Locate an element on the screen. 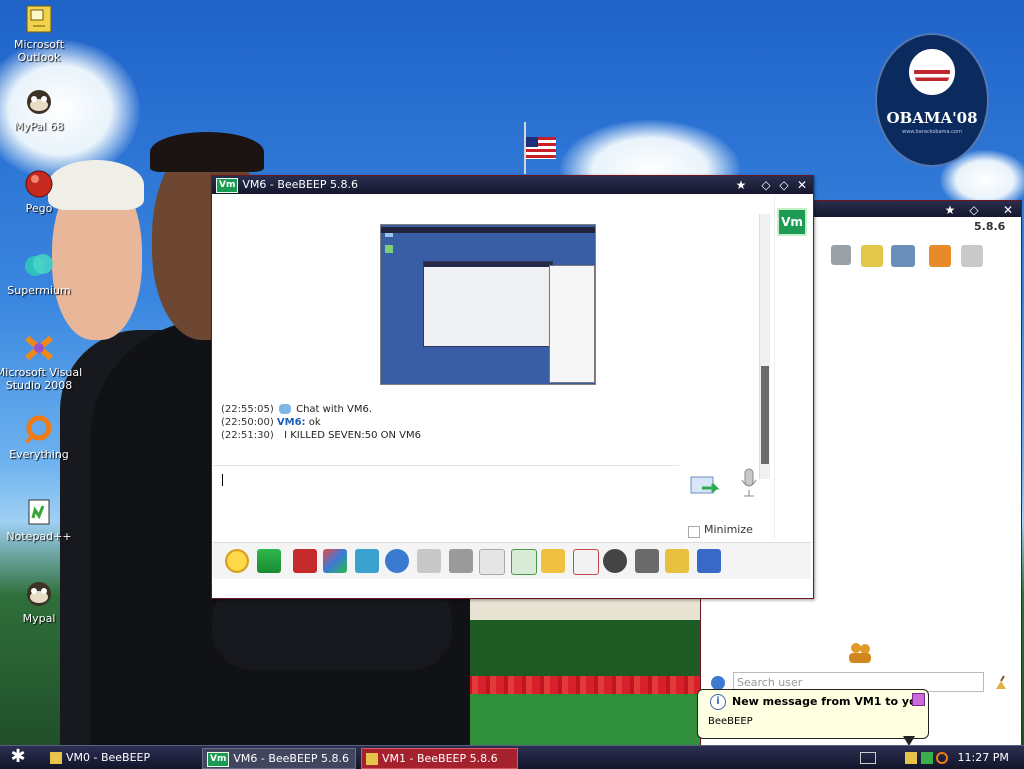 The height and width of the screenshot is (769, 1024). desktop-icon-visual-studio: Microsoft Visual Studio 2008 is located at coordinates (42, 362).